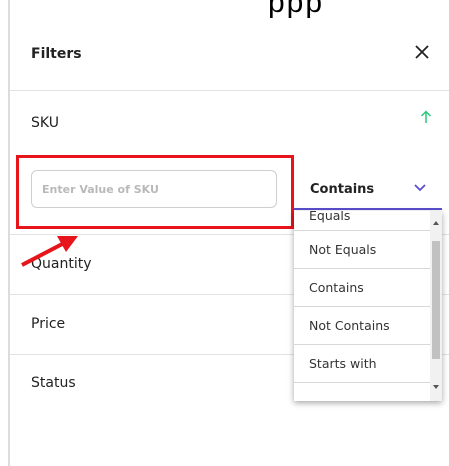 Image resolution: width=449 pixels, height=466 pixels. I want to click on option-not-equals: Not Equals, so click(362, 250).